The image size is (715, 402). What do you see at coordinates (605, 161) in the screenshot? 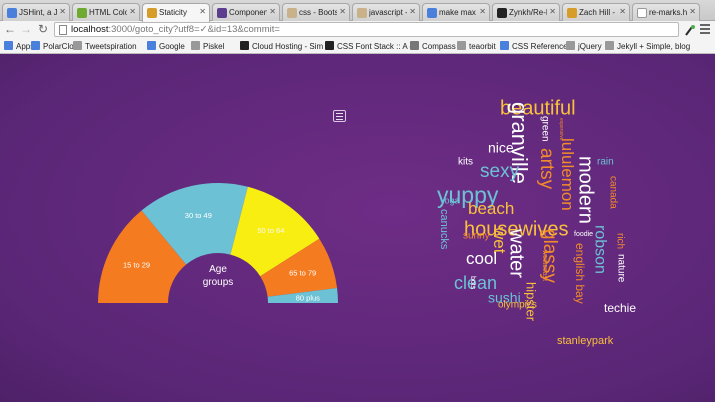
I see `word-cloud-word: rain` at bounding box center [605, 161].